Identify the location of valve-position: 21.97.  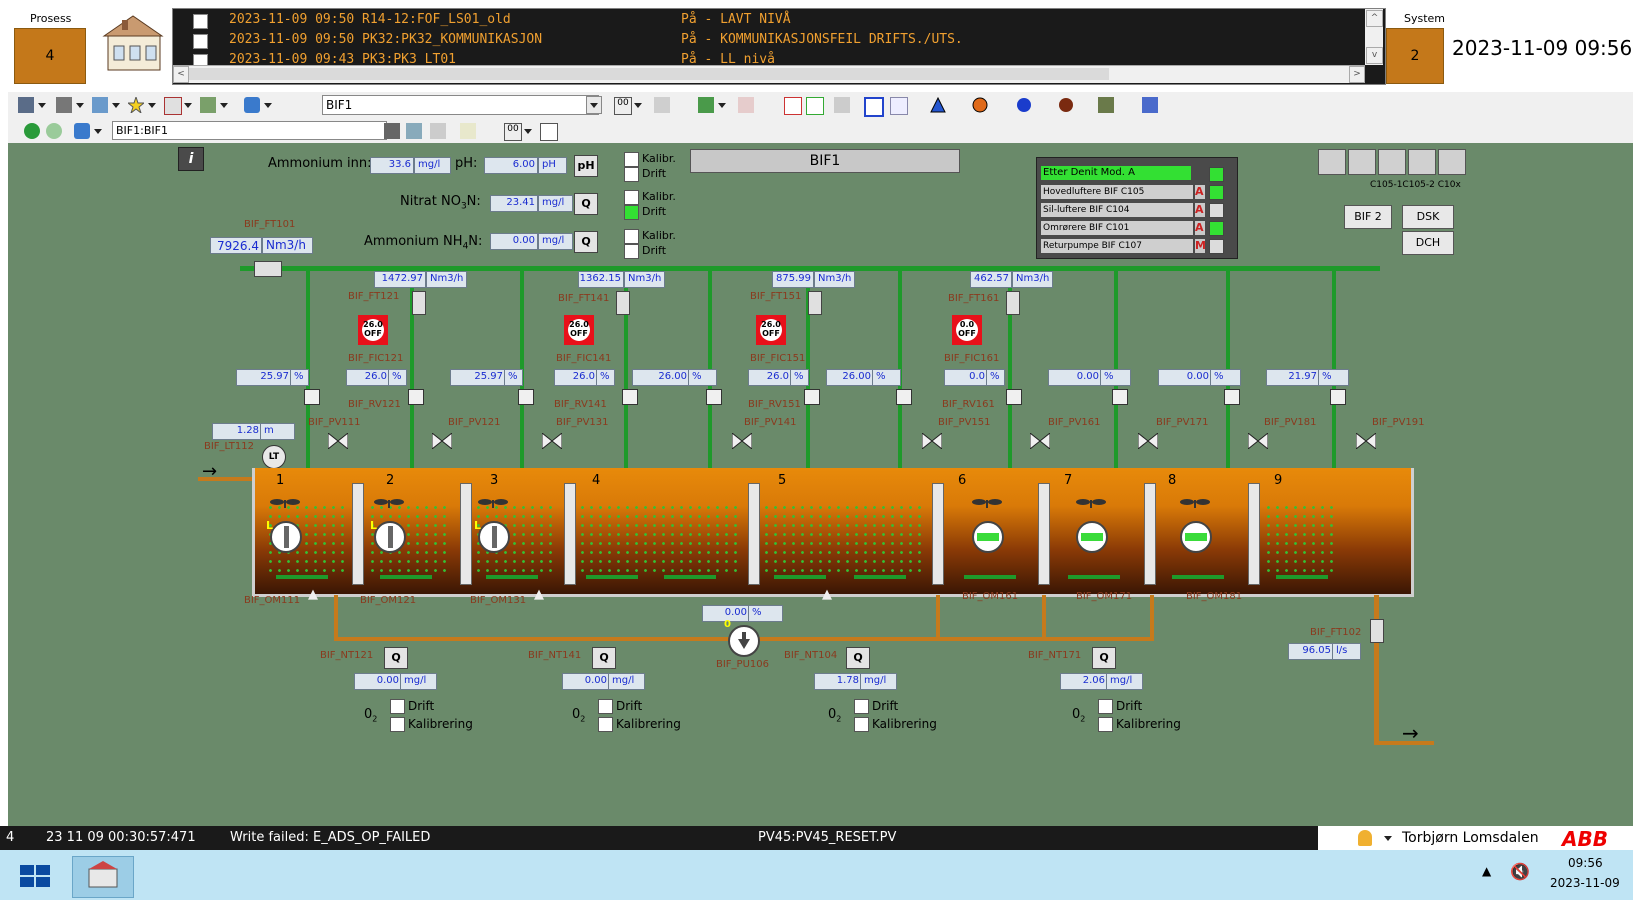
(1293, 377).